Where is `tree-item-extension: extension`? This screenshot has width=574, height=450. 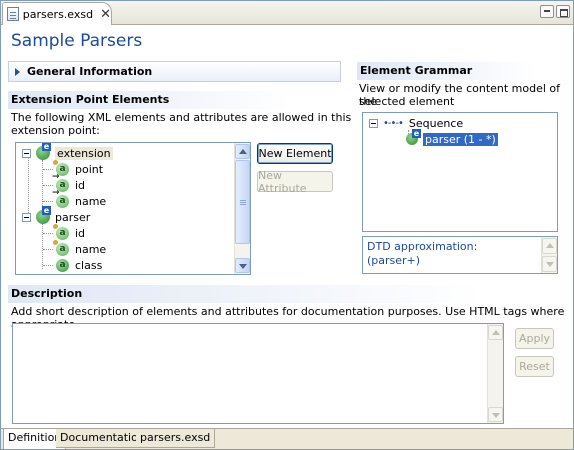 tree-item-extension: extension is located at coordinates (67, 152).